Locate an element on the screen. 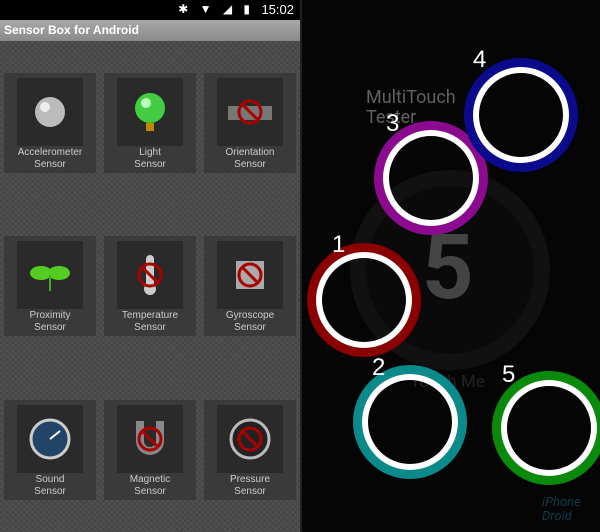 This screenshot has width=600, height=532. sensor-tile-proximity: Proximity Sensor is located at coordinates (50, 286).